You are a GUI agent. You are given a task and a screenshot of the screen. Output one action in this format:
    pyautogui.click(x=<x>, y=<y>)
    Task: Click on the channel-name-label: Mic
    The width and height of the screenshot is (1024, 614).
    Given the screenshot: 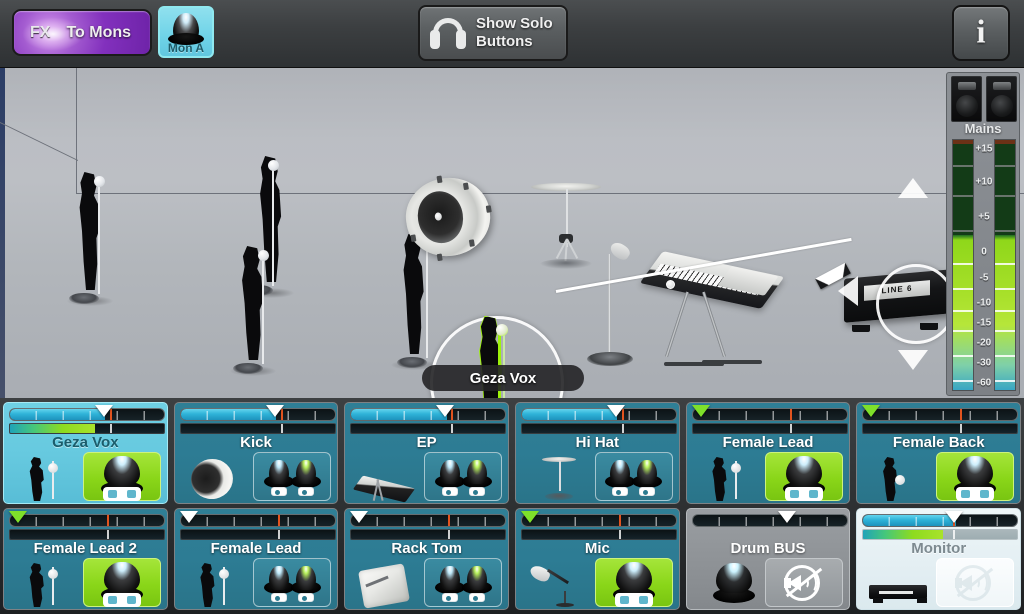 What is the action you would take?
    pyautogui.click(x=597, y=548)
    